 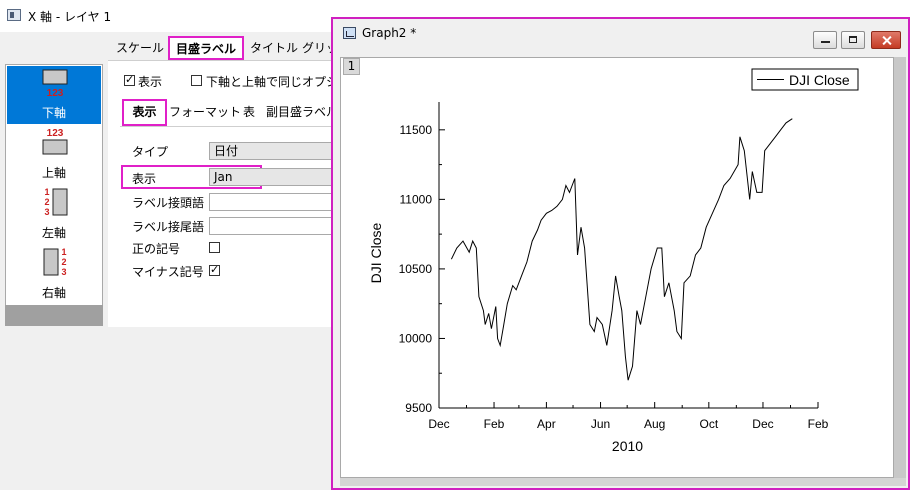 What do you see at coordinates (416, 199) in the screenshot?
I see `y-tick-label: 11000` at bounding box center [416, 199].